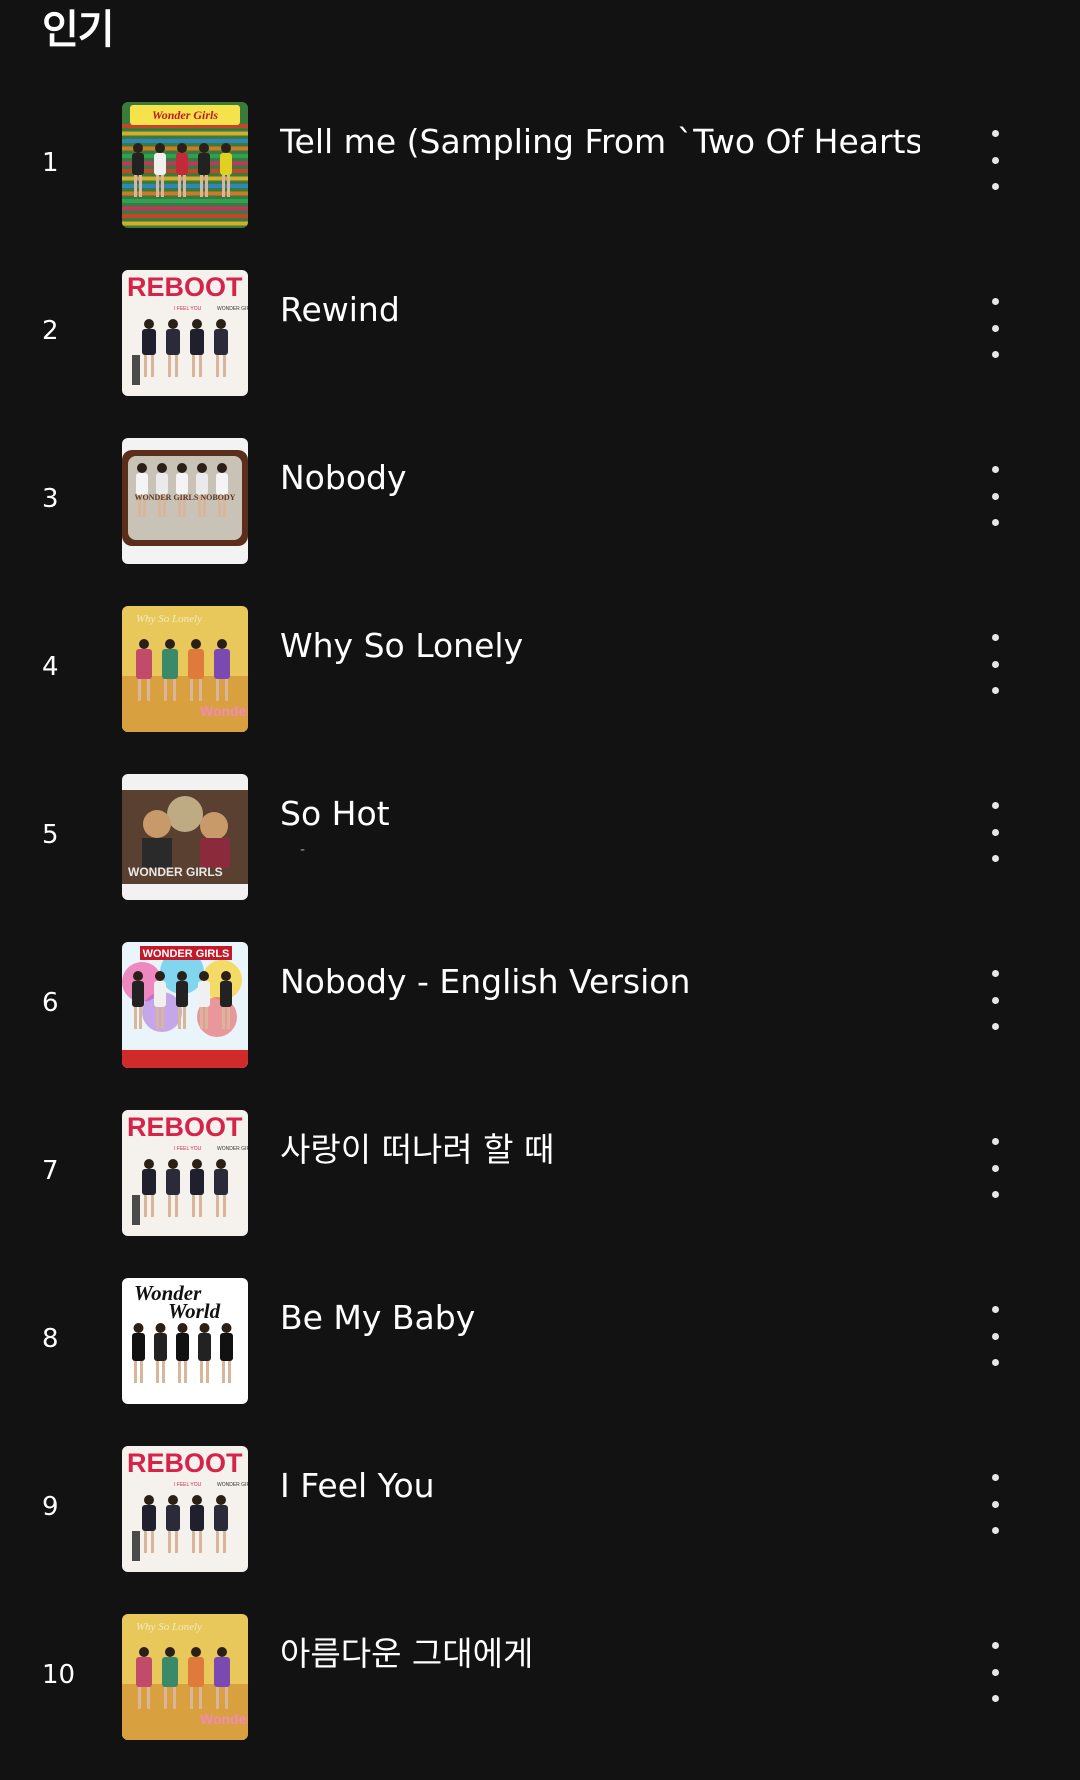  Describe the element at coordinates (50, 1171) in the screenshot. I see `track-rank: 7` at that location.